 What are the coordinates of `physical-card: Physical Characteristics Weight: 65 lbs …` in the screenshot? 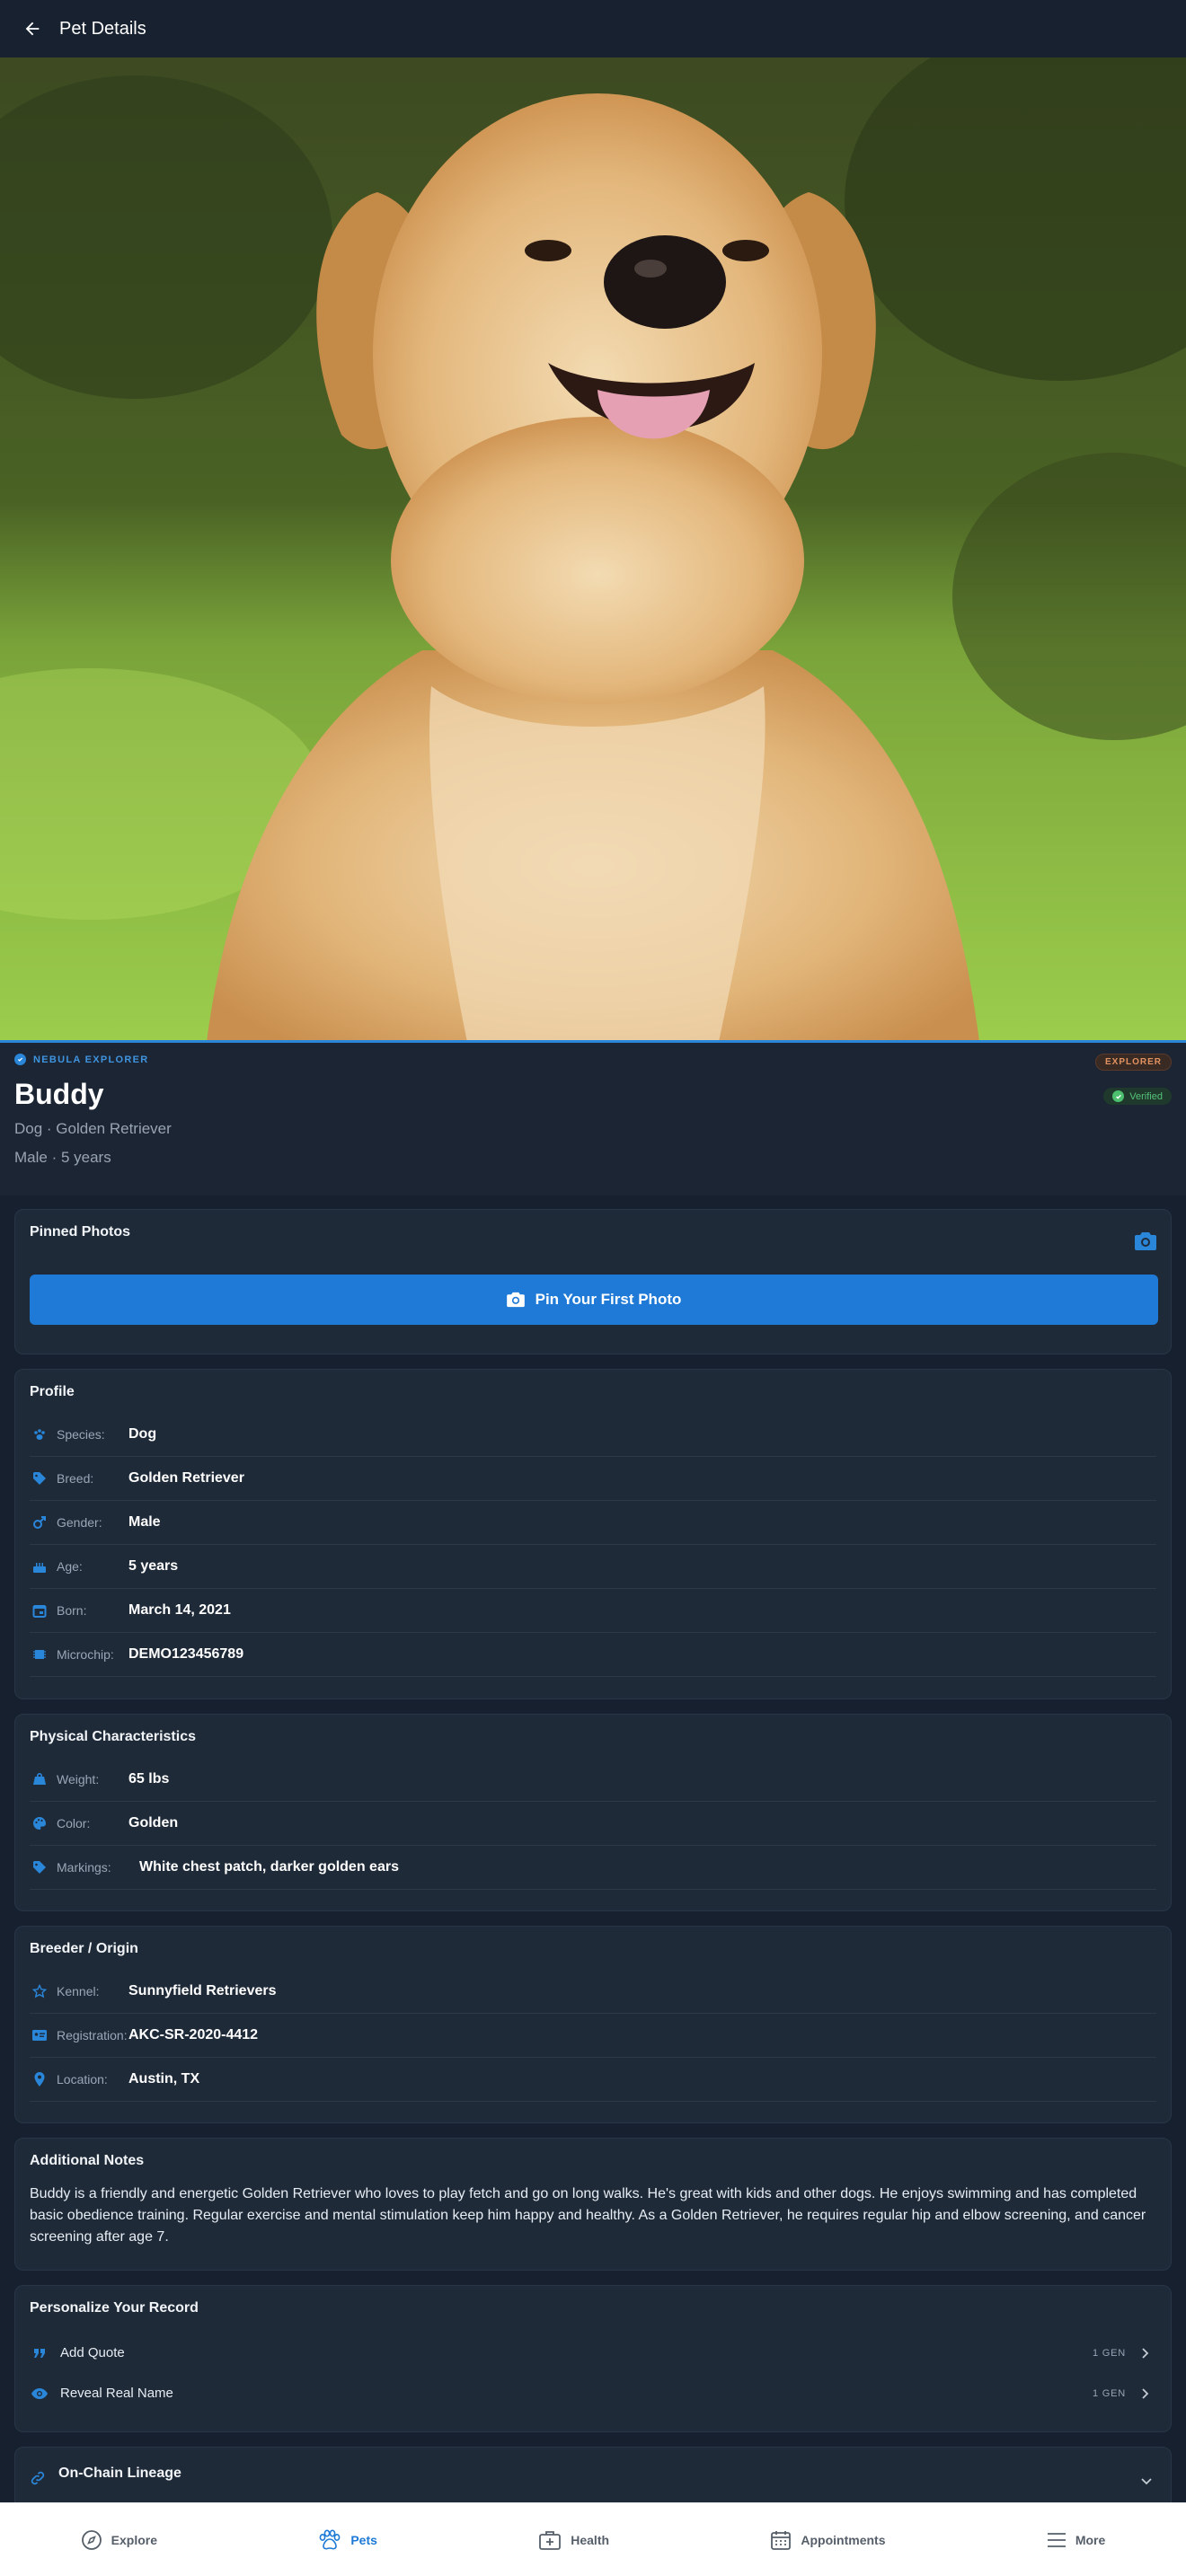 It's located at (593, 1812).